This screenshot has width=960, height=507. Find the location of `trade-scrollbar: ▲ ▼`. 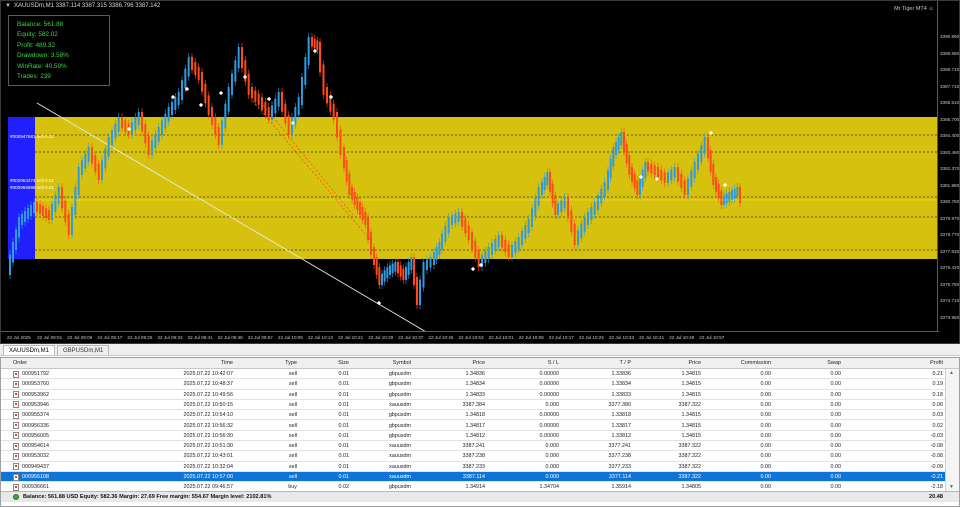

trade-scrollbar: ▲ ▼ is located at coordinates (952, 430).